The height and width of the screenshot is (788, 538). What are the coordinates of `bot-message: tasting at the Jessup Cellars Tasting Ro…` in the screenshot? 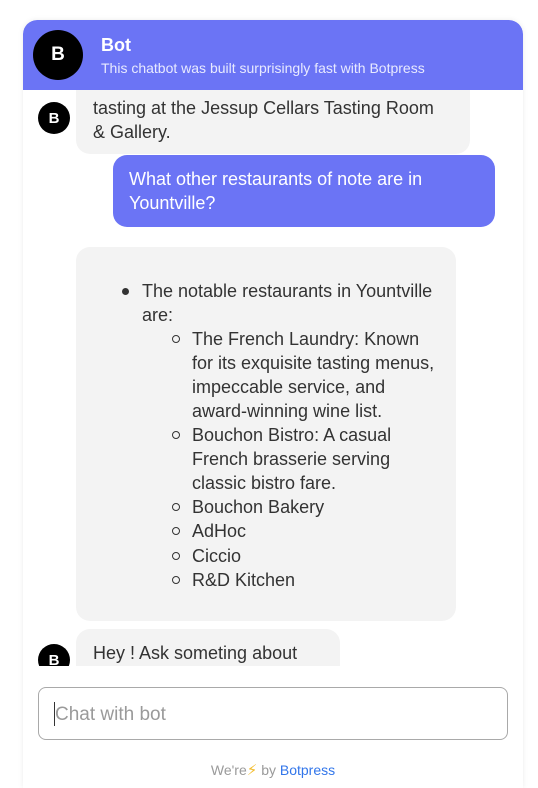 It's located at (273, 122).